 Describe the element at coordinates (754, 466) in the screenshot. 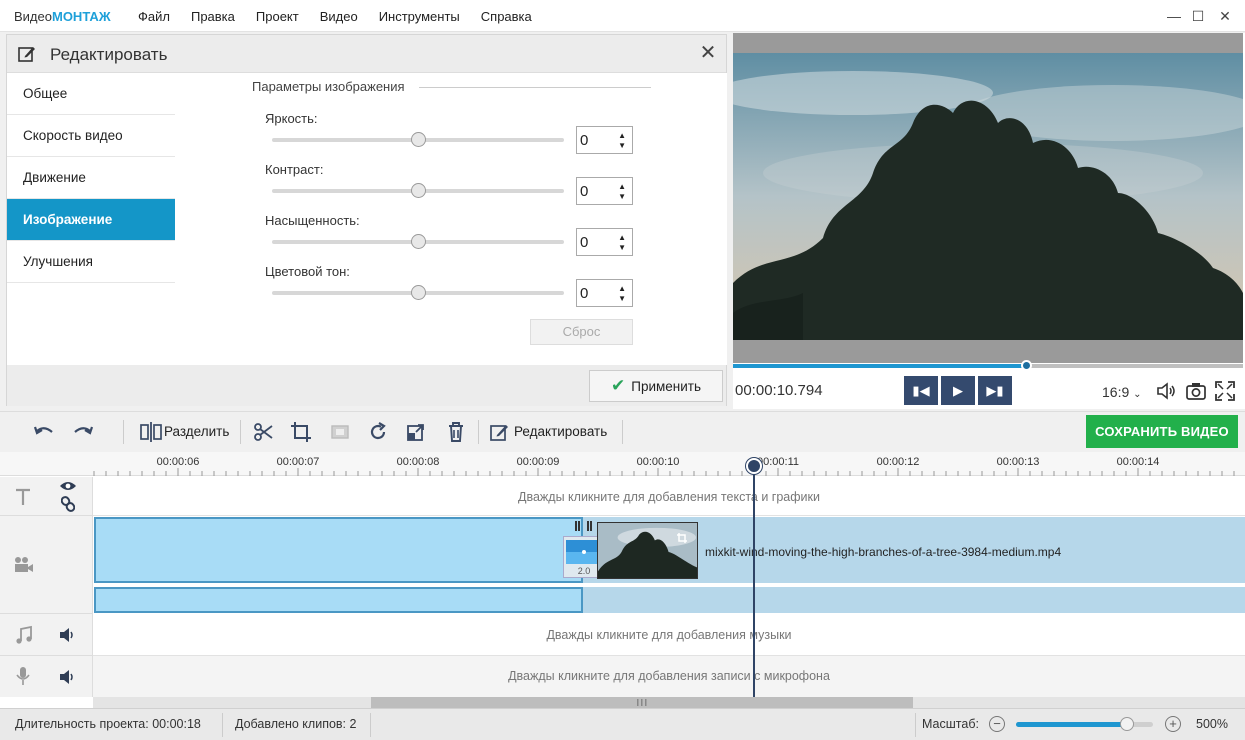

I see `playhead-handle` at that location.